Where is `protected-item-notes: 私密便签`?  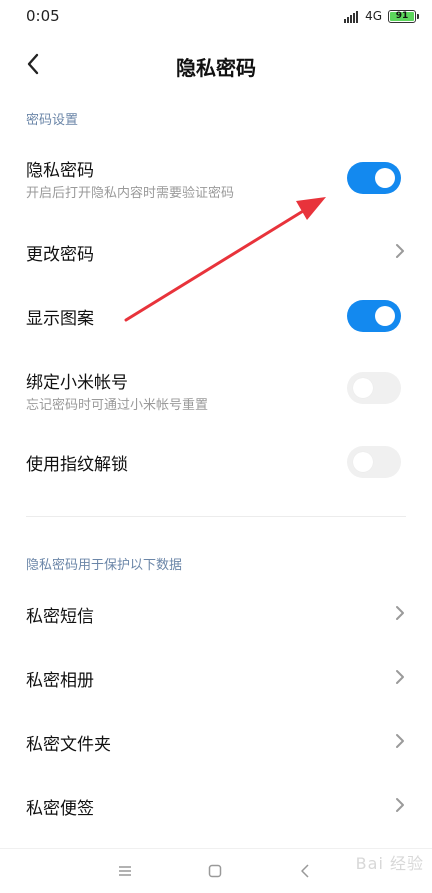
protected-item-notes: 私密便签 is located at coordinates (216, 806).